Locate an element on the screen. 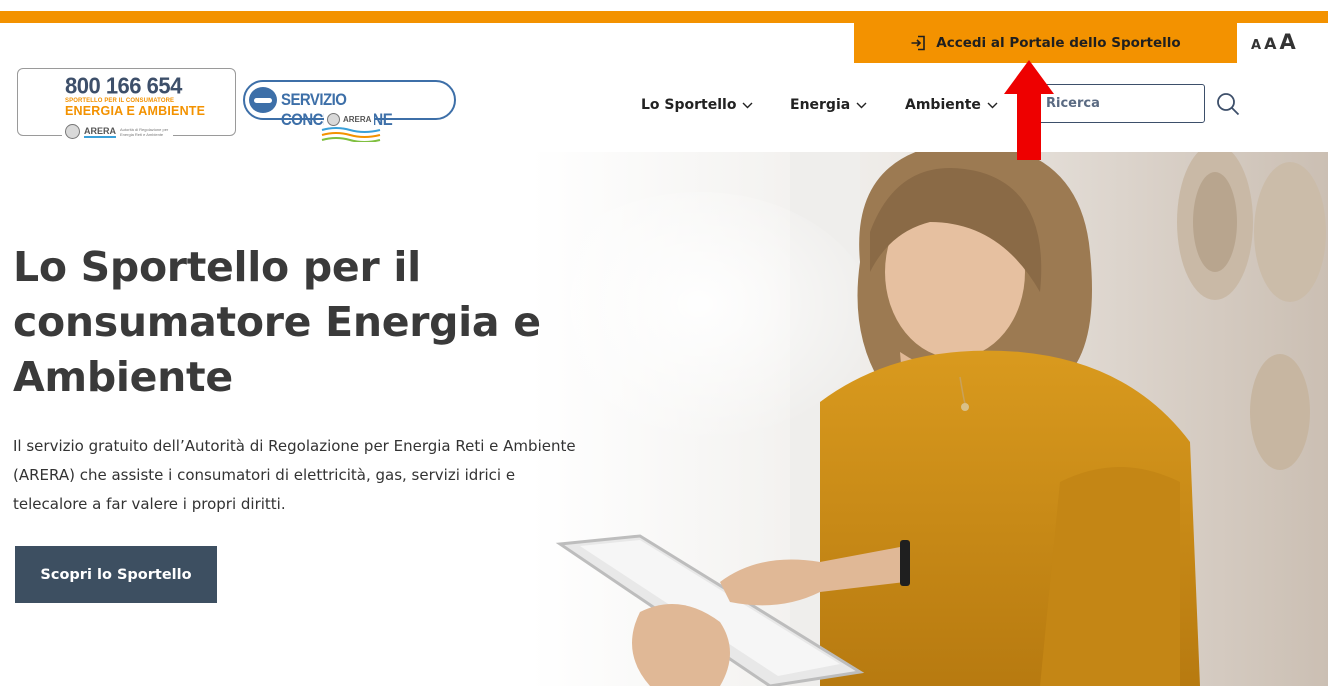 The height and width of the screenshot is (686, 1328). phone-logo-title: ENERGIA E AMBIENTE is located at coordinates (135, 111).